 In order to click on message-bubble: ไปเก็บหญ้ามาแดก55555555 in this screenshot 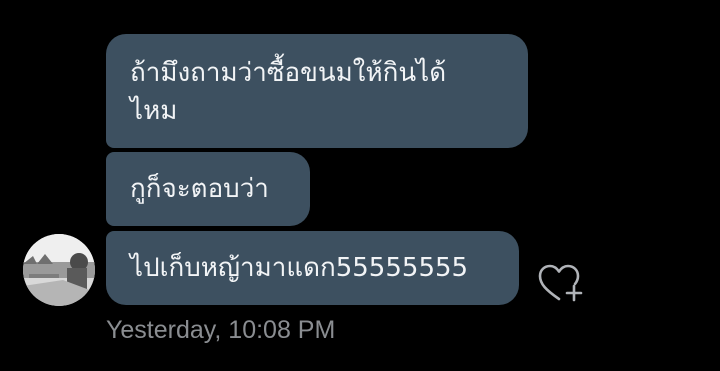, I will do `click(312, 268)`.